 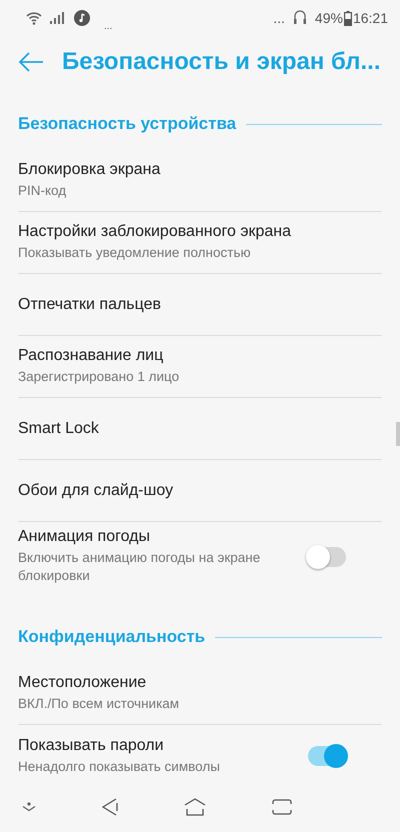 What do you see at coordinates (200, 491) in the screenshot?
I see `settings-item: Обои для слайд-шоу` at bounding box center [200, 491].